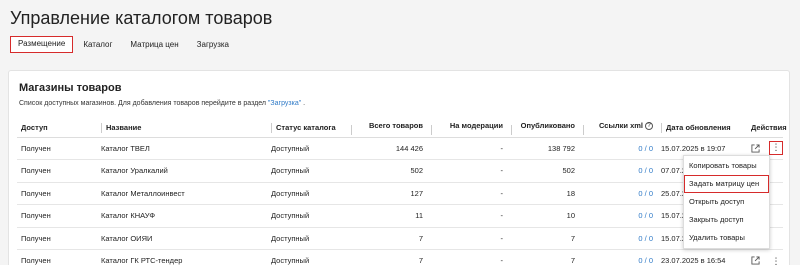 This screenshot has height=265, width=800. I want to click on header-updated: Дата обновления, so click(702, 128).